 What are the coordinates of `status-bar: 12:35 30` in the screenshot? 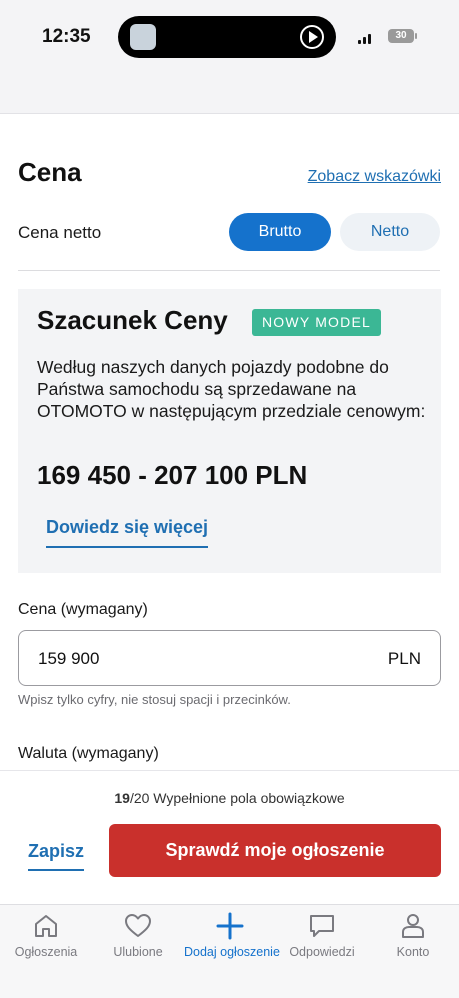 It's located at (229, 57).